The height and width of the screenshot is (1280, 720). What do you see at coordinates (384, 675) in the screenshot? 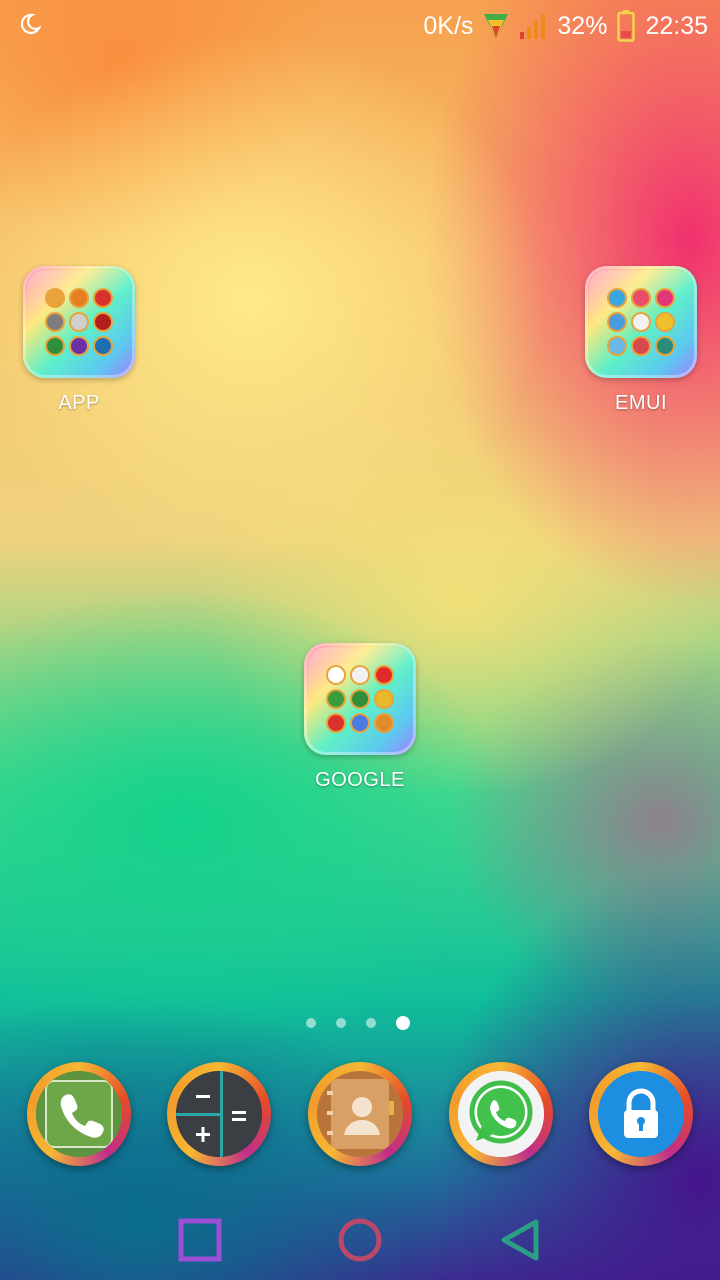
I see `youtube-icon` at bounding box center [384, 675].